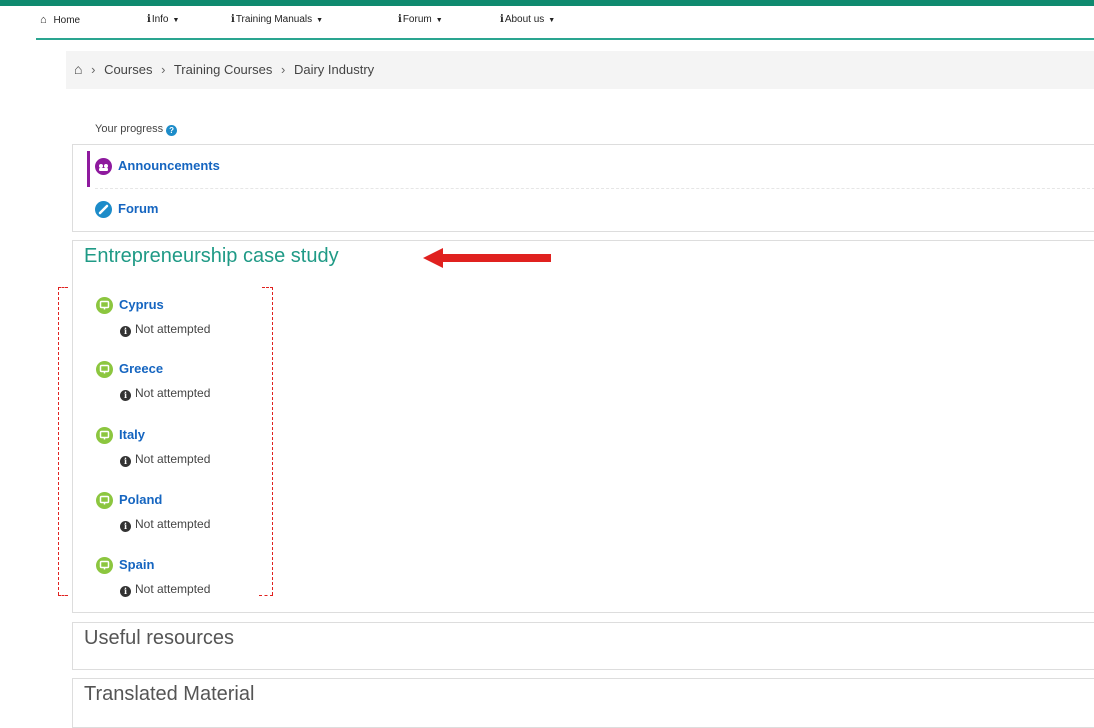  Describe the element at coordinates (594, 188) in the screenshot. I see `divider` at that location.